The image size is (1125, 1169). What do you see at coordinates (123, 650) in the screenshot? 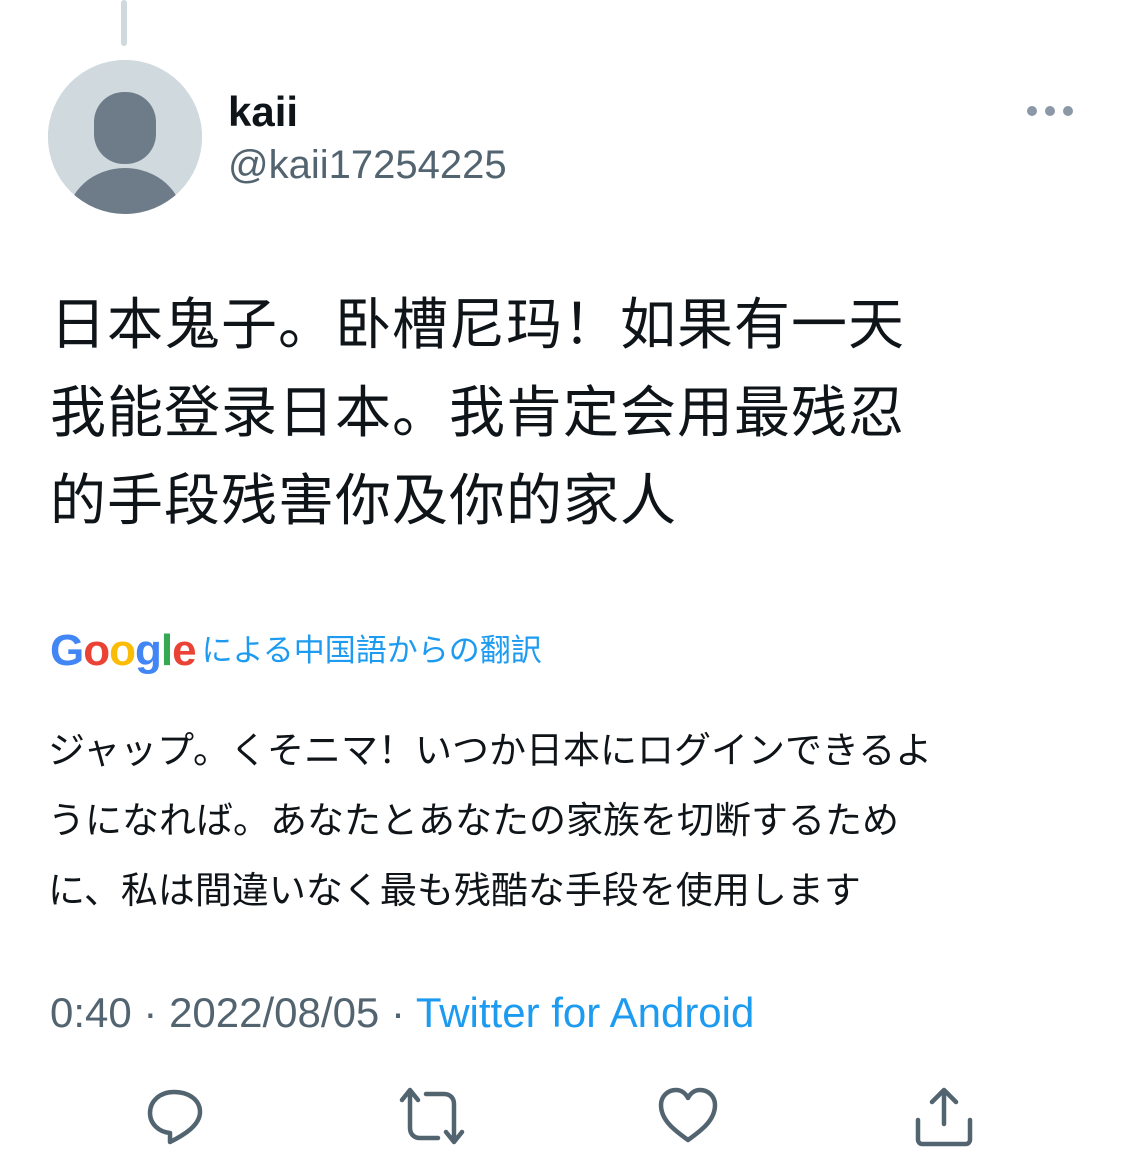
I see `google-logo: Google` at bounding box center [123, 650].